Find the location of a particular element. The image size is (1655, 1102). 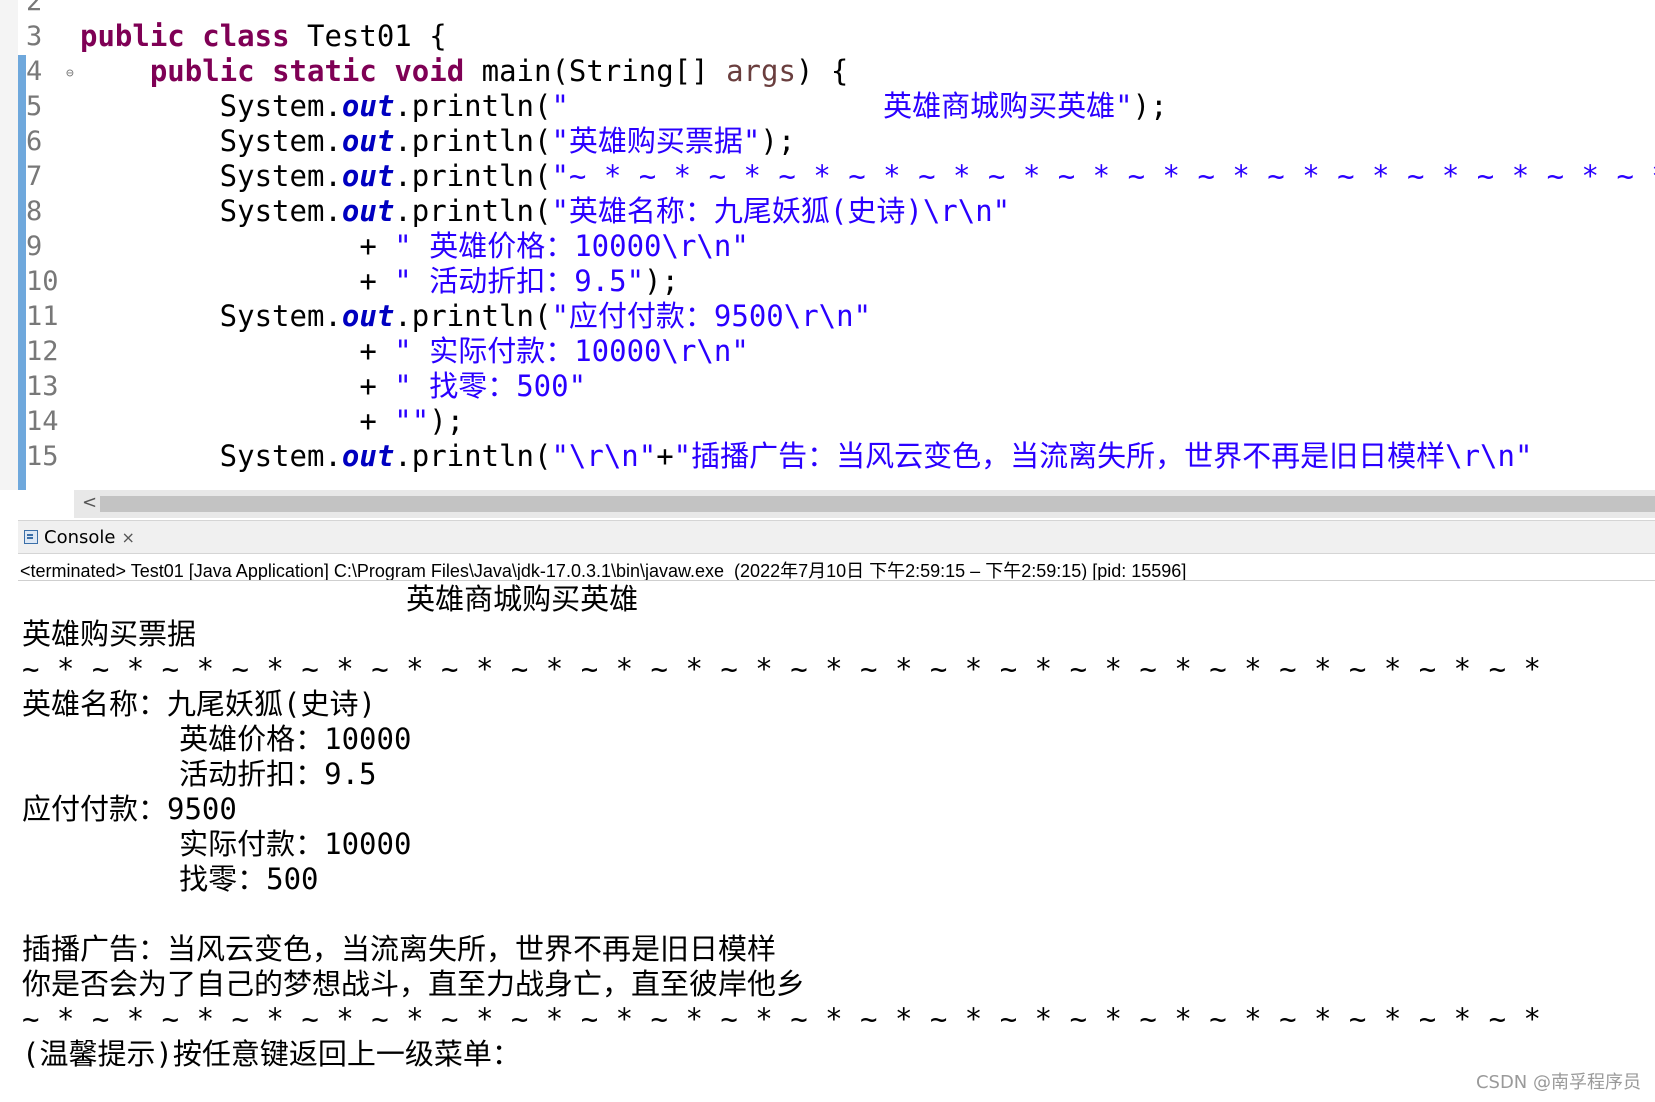

console-tab-label: Console is located at coordinates (80, 537).